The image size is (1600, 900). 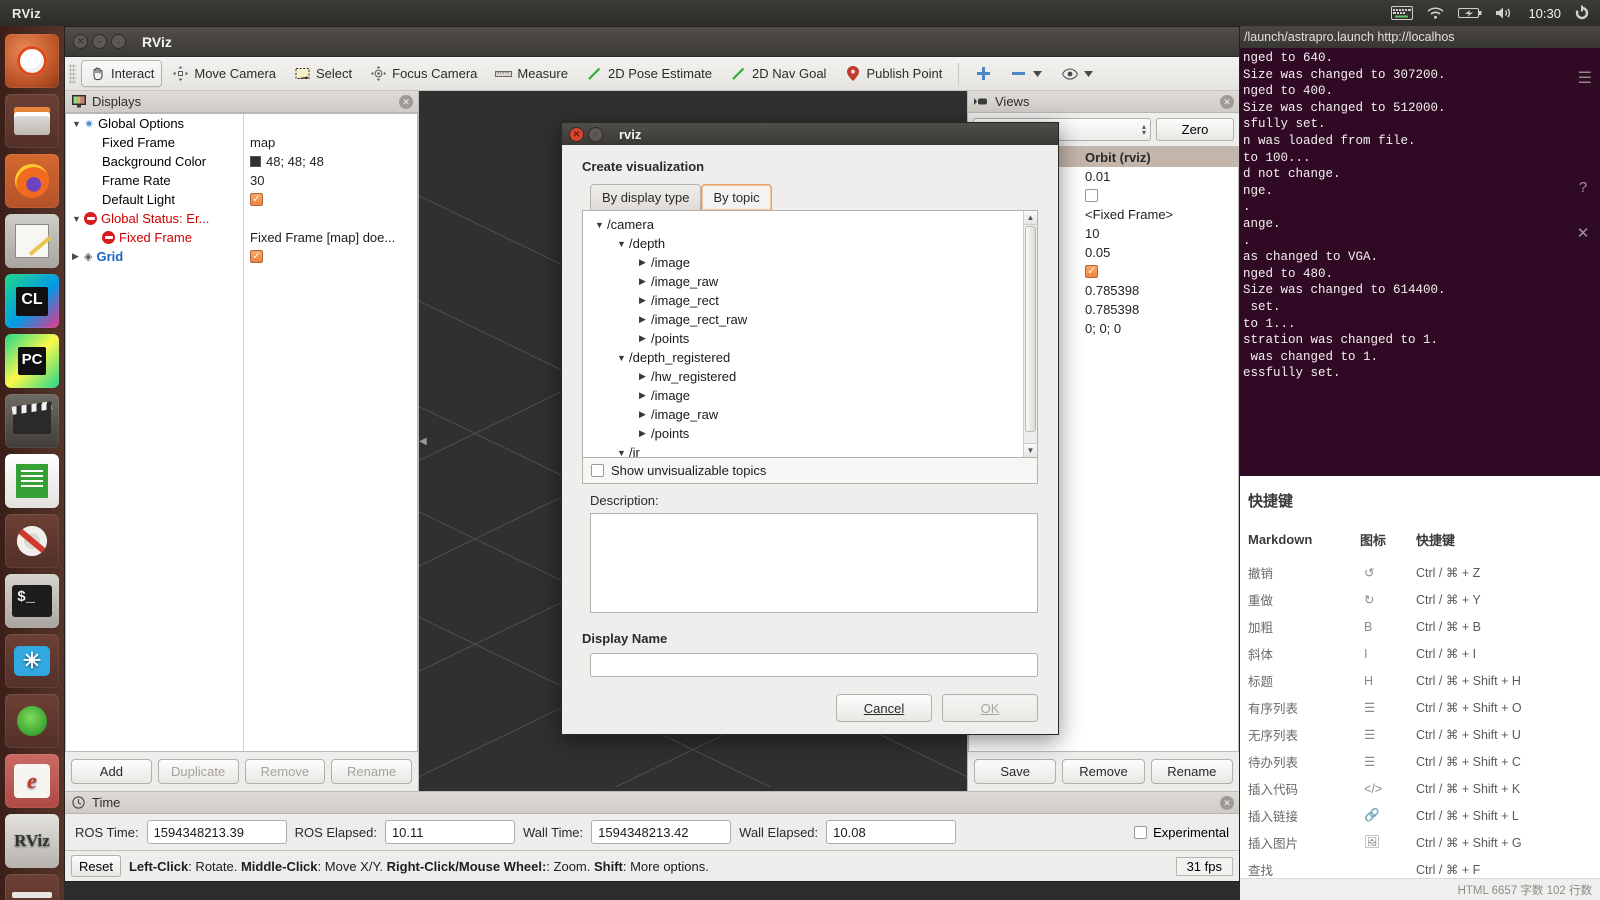 What do you see at coordinates (241, 123) in the screenshot?
I see `displays-row: ▼ ✷ Global Options` at bounding box center [241, 123].